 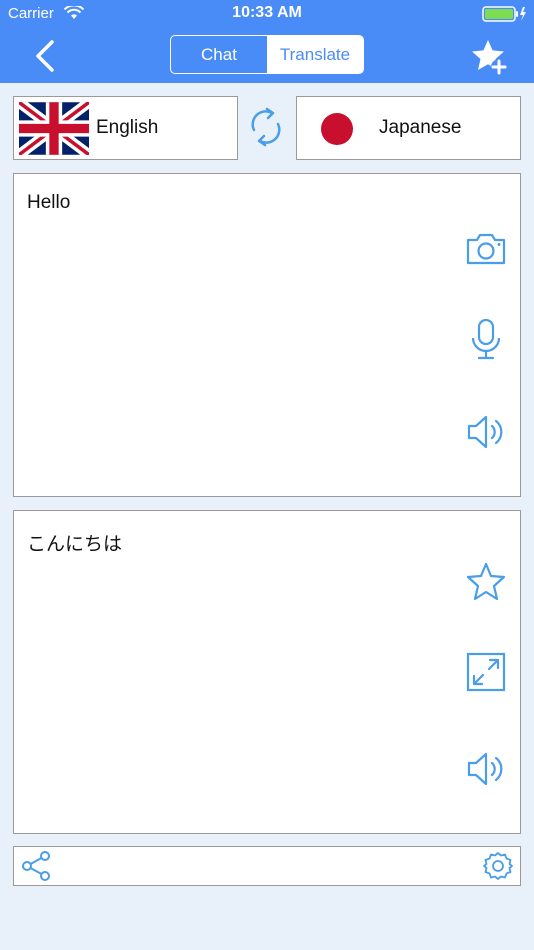 I want to click on status-bar: Carrier 10:33 AM, so click(x=267, y=14).